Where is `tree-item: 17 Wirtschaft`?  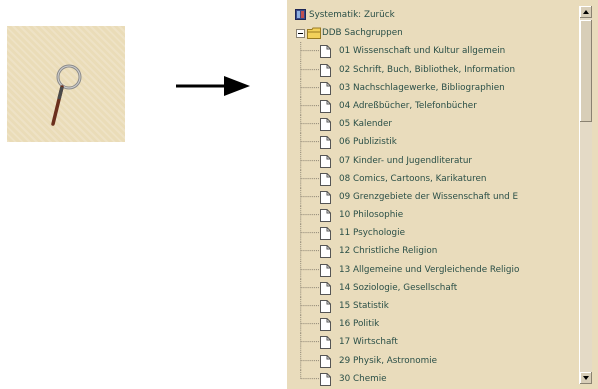
tree-item: 17 Wirtschaft is located at coordinates (433, 342).